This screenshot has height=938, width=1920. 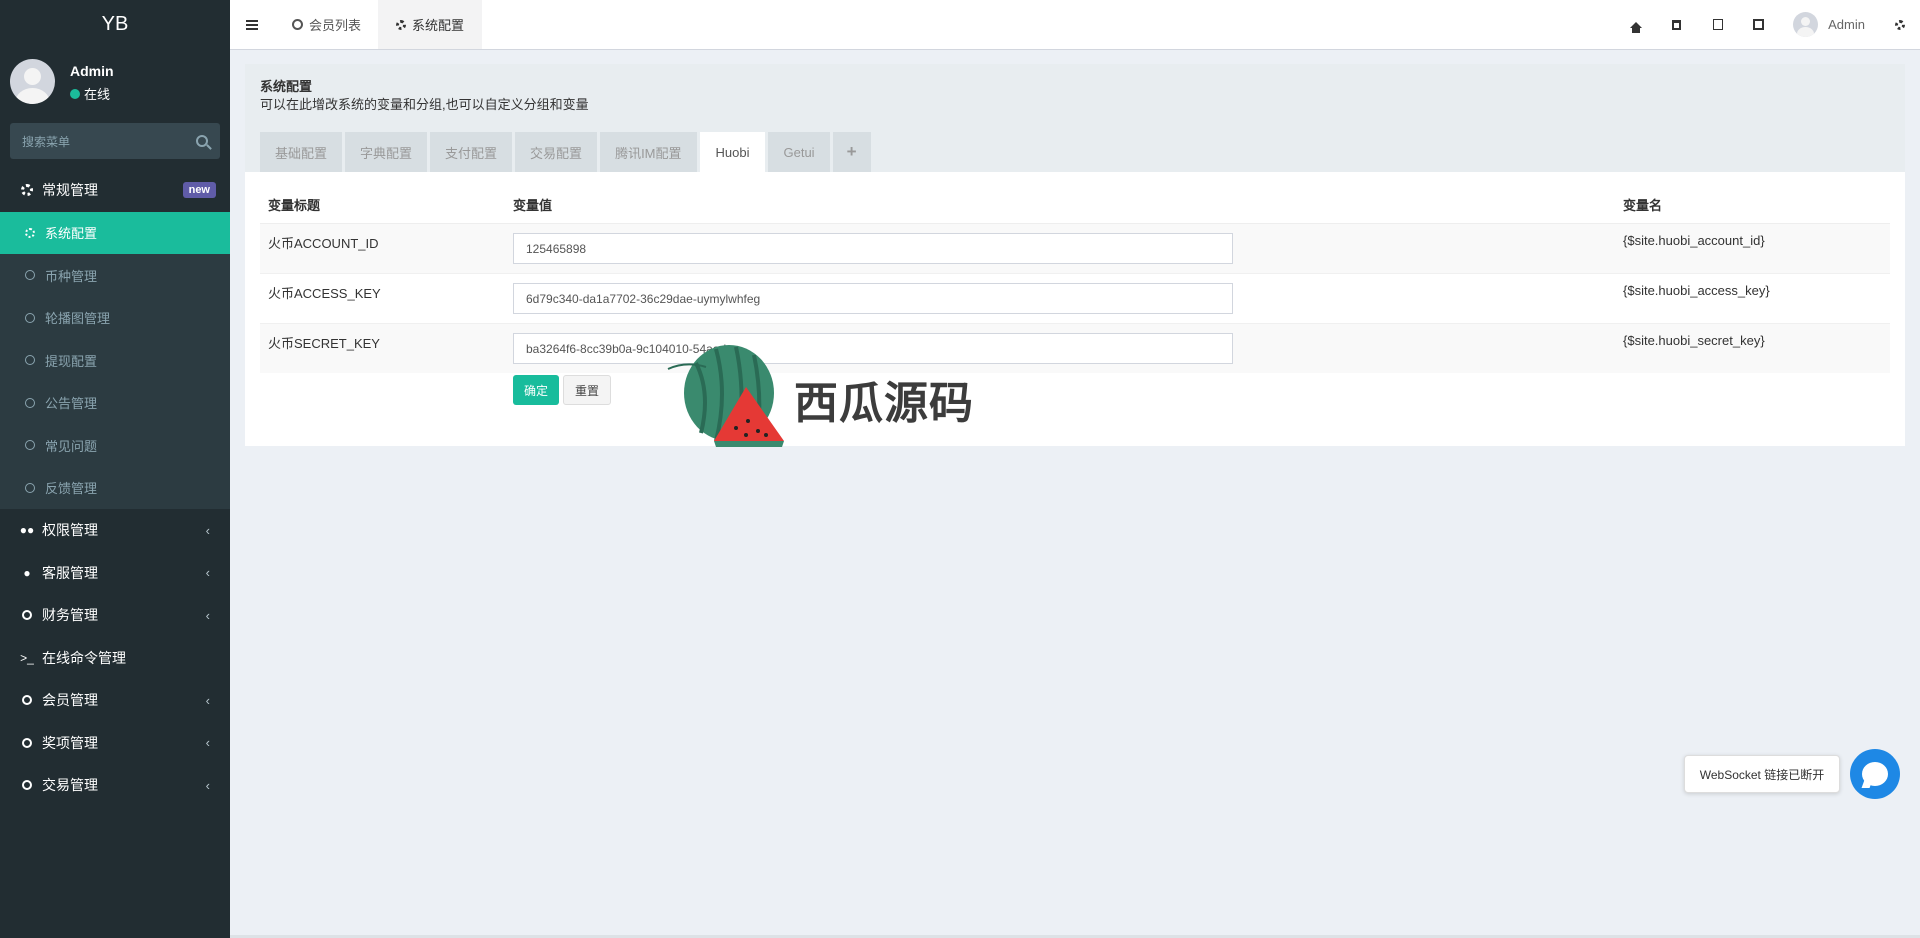 I want to click on sidebar-item-carousel: 轮播图管理, so click(x=115, y=318).